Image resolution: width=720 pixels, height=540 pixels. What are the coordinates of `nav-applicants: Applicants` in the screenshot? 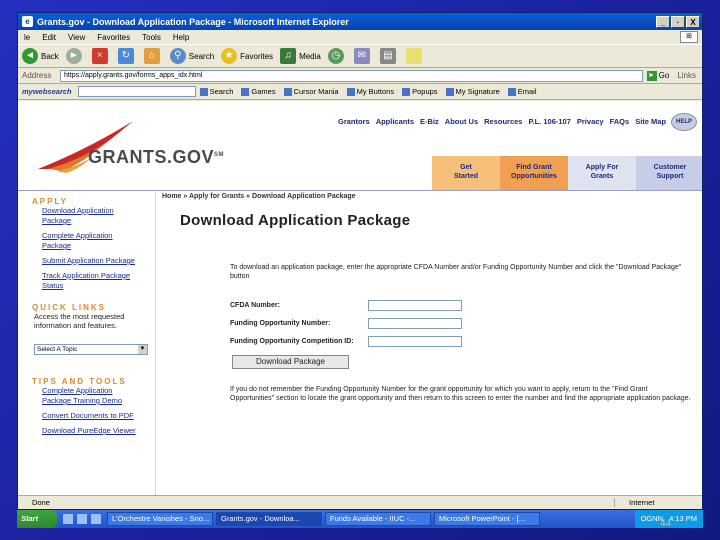 It's located at (395, 121).